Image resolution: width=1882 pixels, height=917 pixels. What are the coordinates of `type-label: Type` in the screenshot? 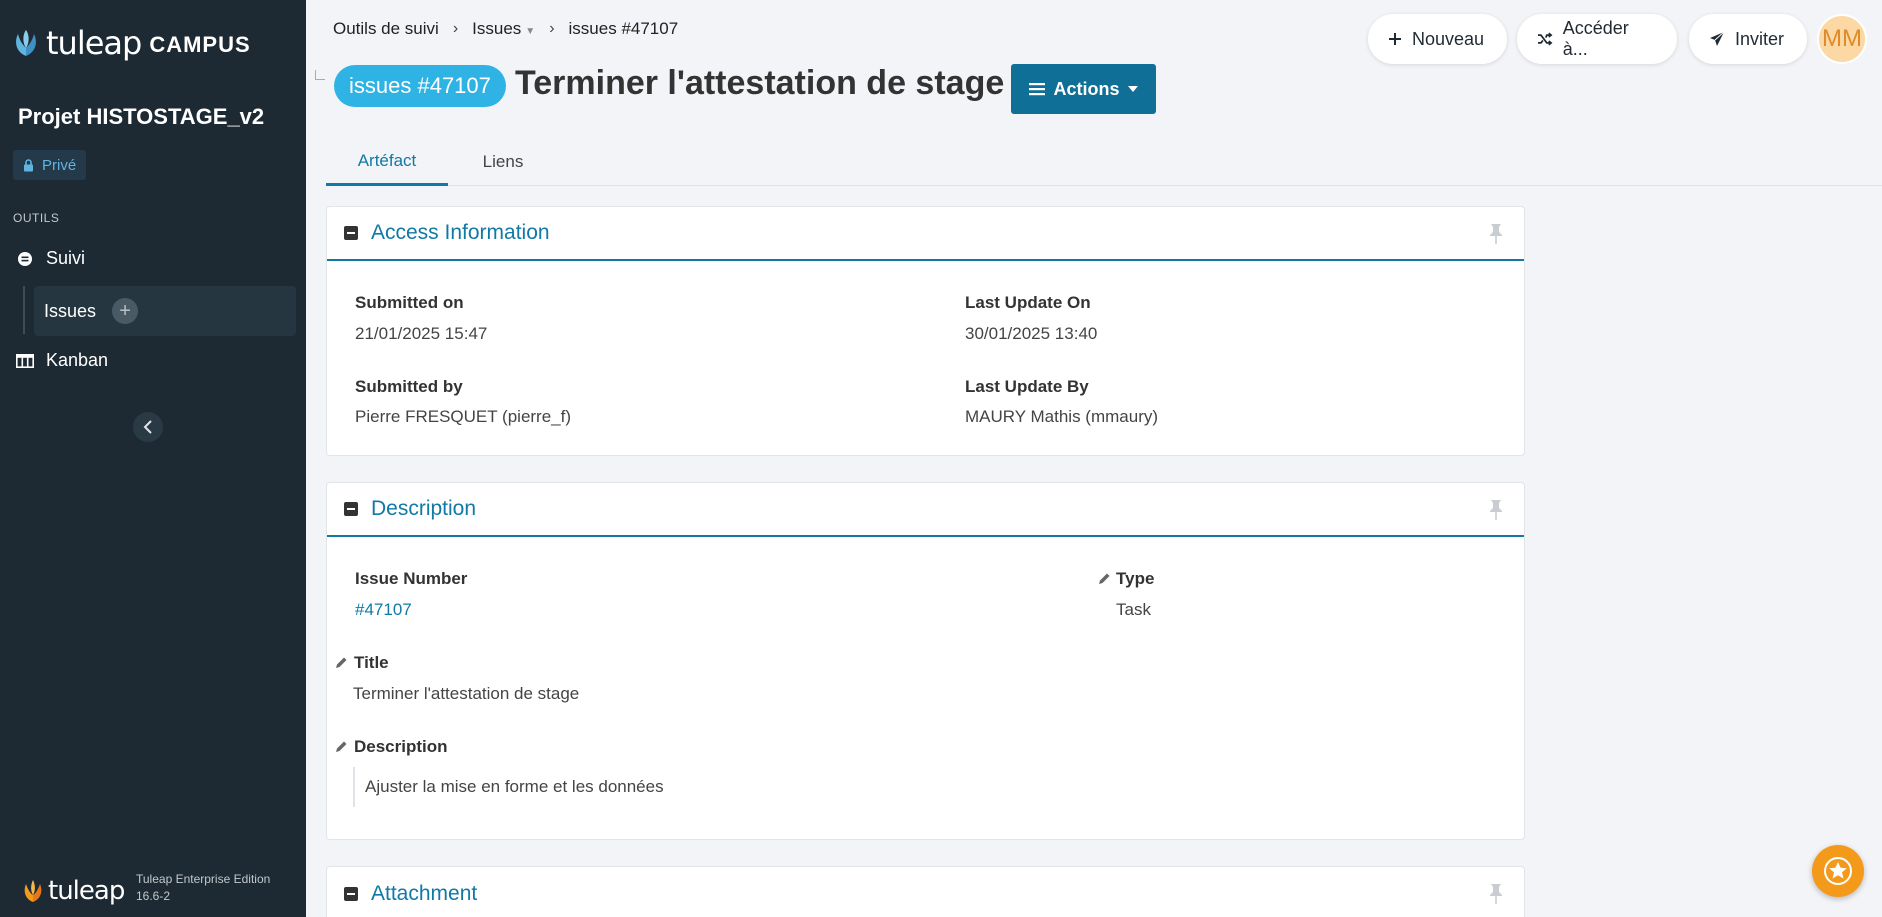 It's located at (1135, 578).